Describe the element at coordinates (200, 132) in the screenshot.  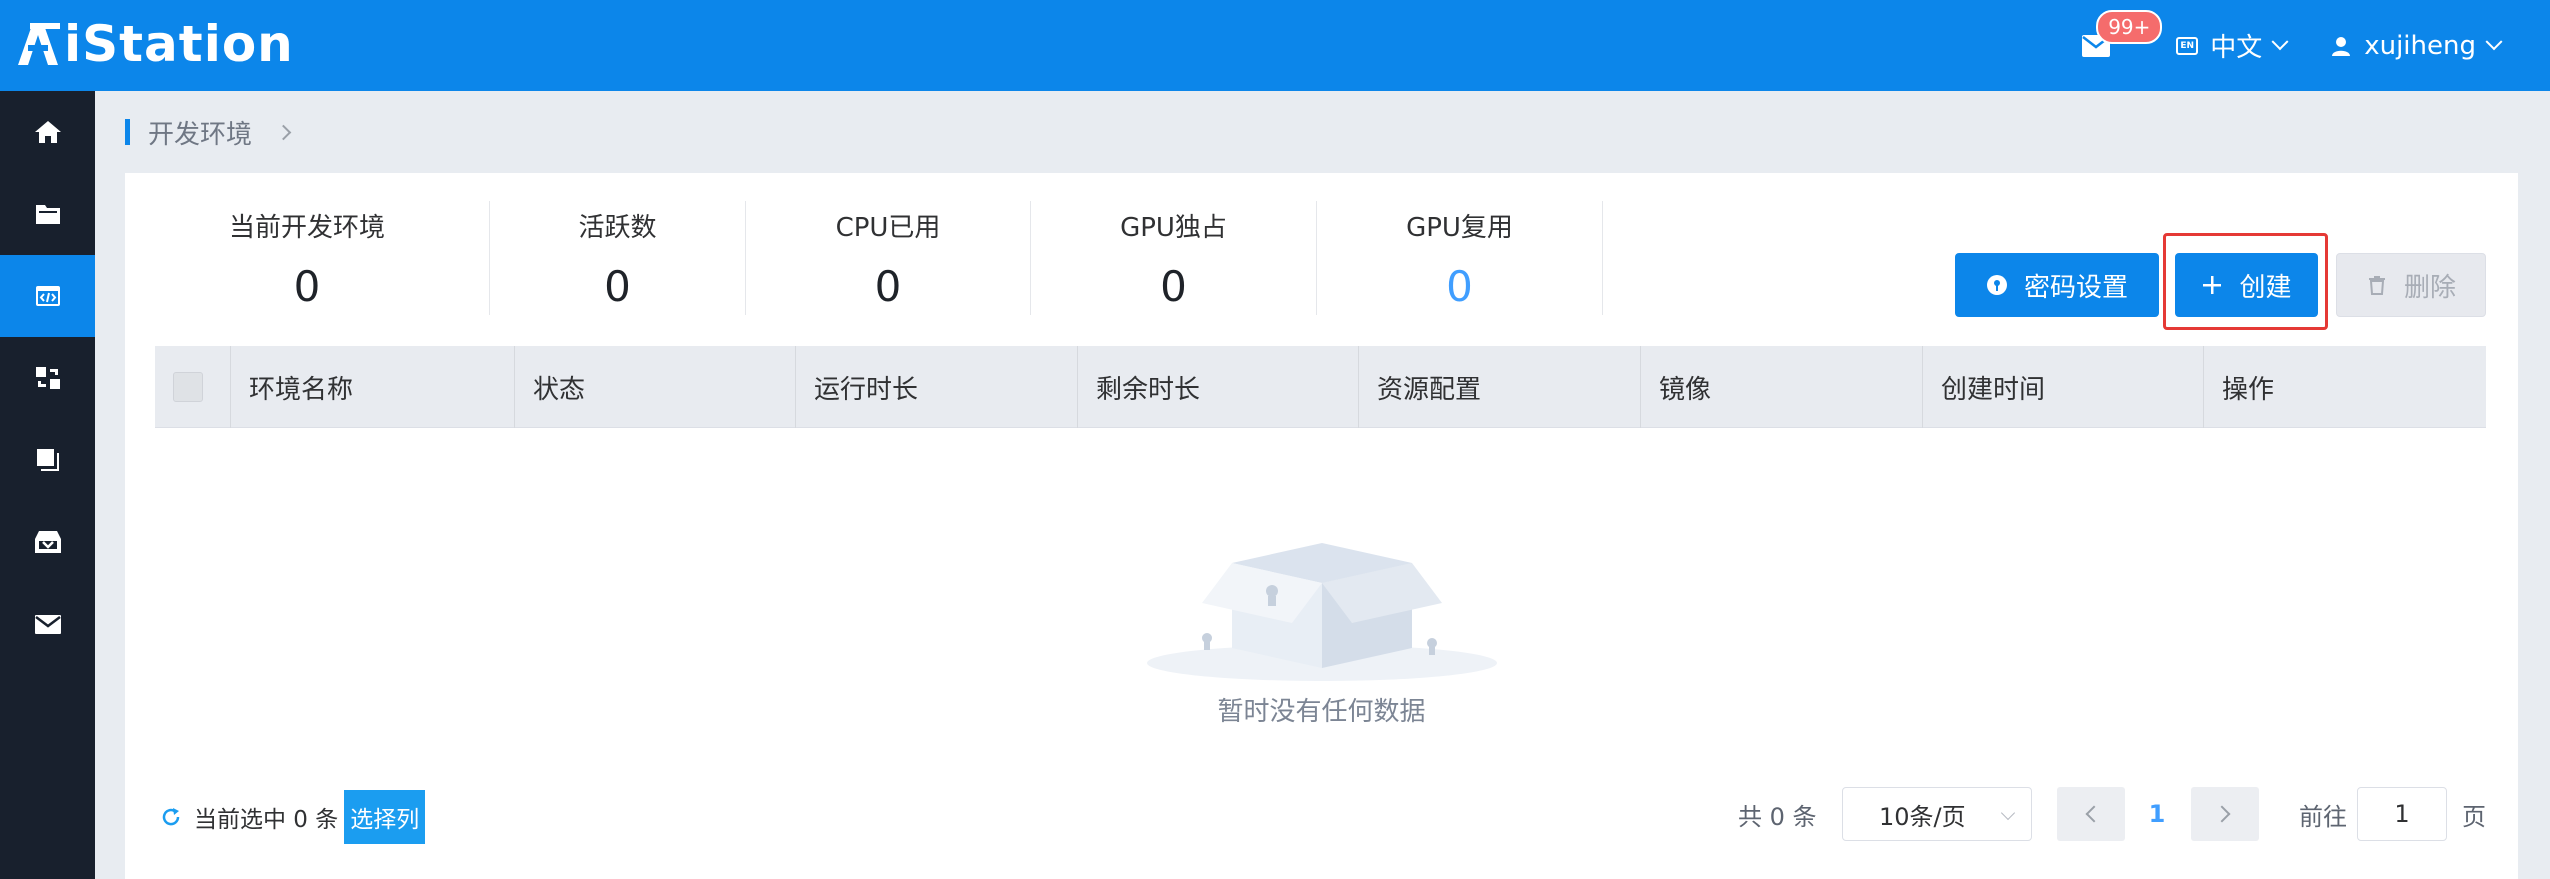
I see `breadcrumb-current: 开发环境` at that location.